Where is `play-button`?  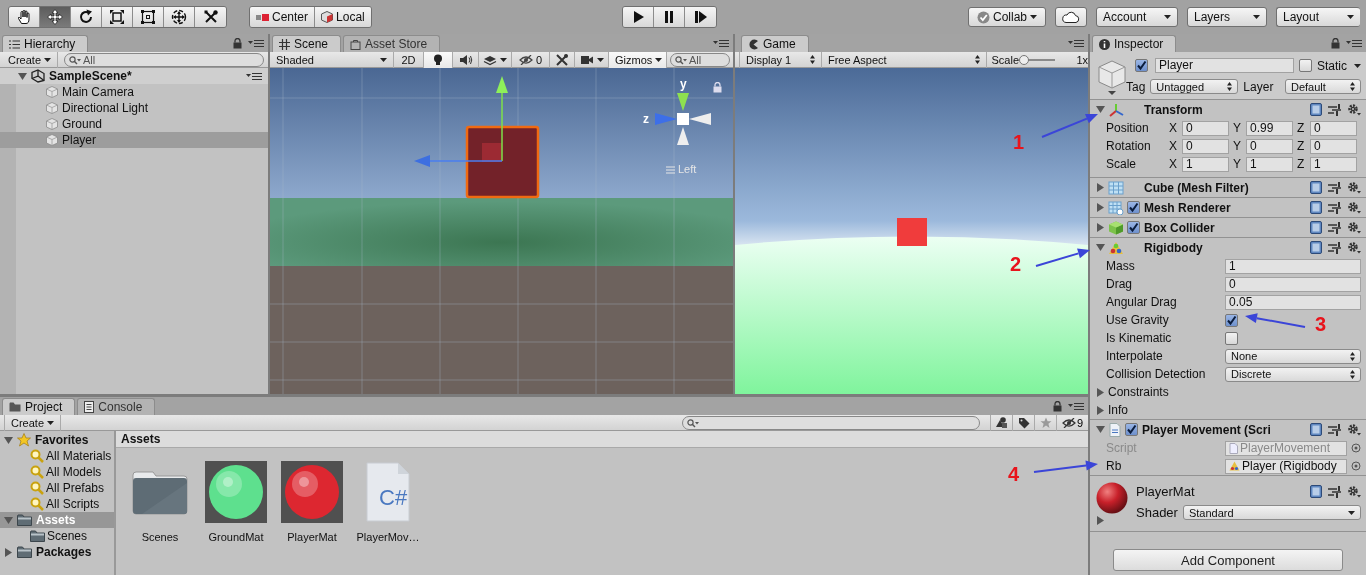
play-button is located at coordinates (639, 17).